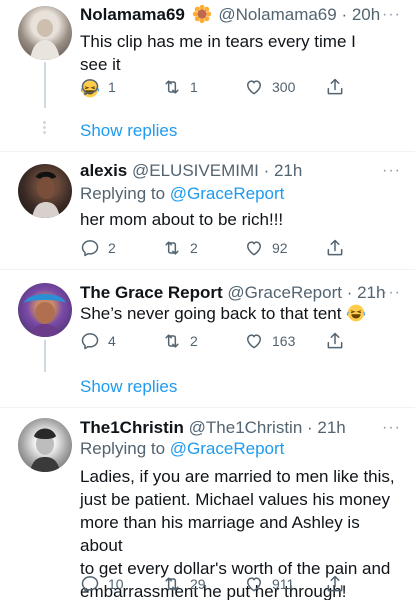 This screenshot has height=600, width=415. Describe the element at coordinates (266, 248) in the screenshot. I see `like-button: 92` at that location.